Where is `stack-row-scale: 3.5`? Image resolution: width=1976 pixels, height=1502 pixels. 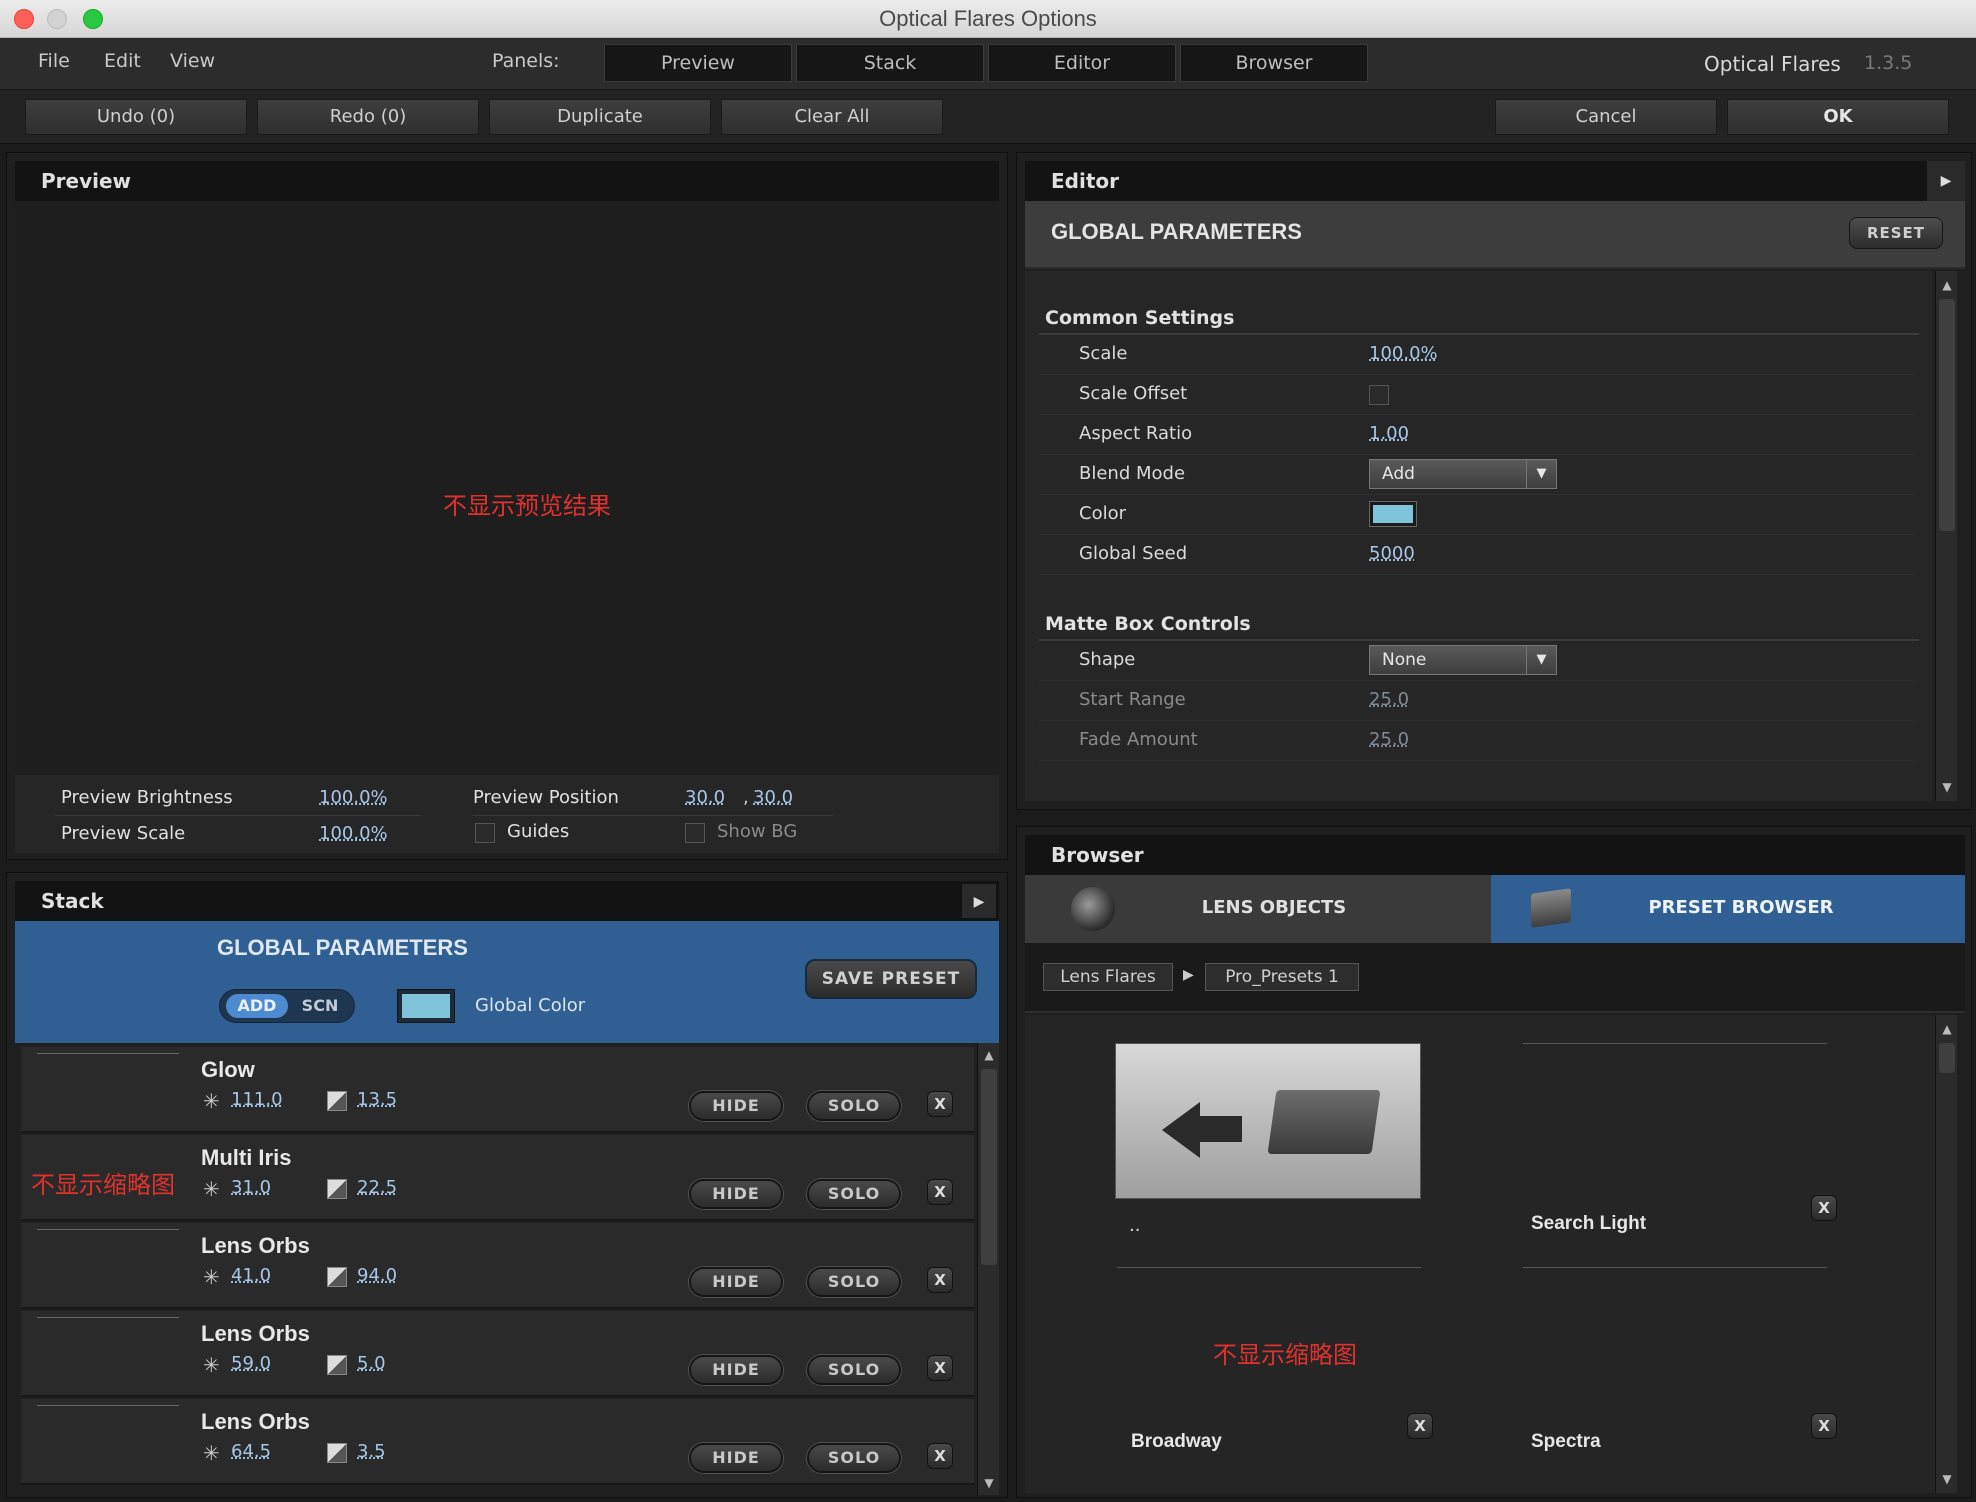 stack-row-scale: 3.5 is located at coordinates (371, 1451).